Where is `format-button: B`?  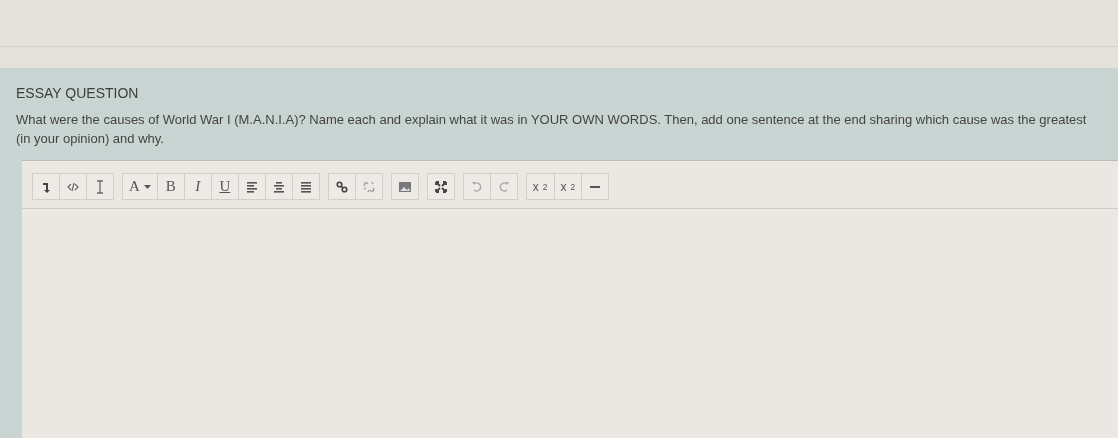 format-button: B is located at coordinates (170, 186).